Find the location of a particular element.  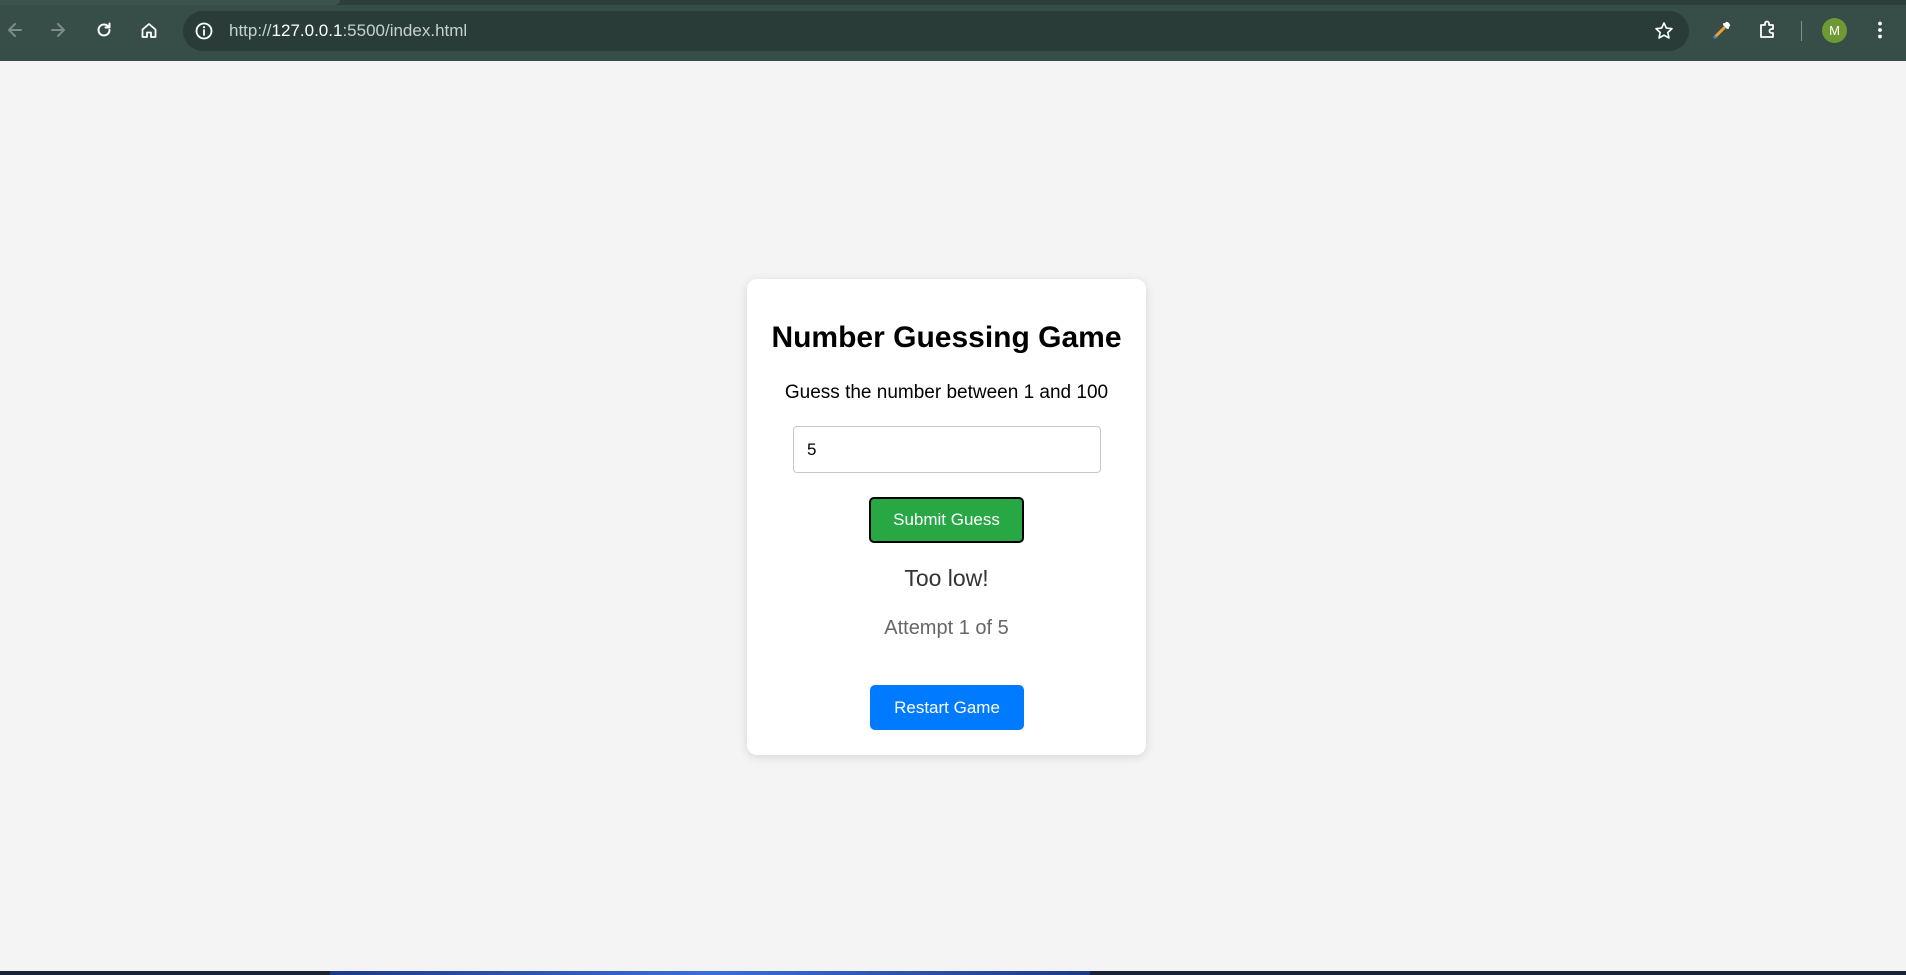

eyedropper-icon is located at coordinates (1722, 30).